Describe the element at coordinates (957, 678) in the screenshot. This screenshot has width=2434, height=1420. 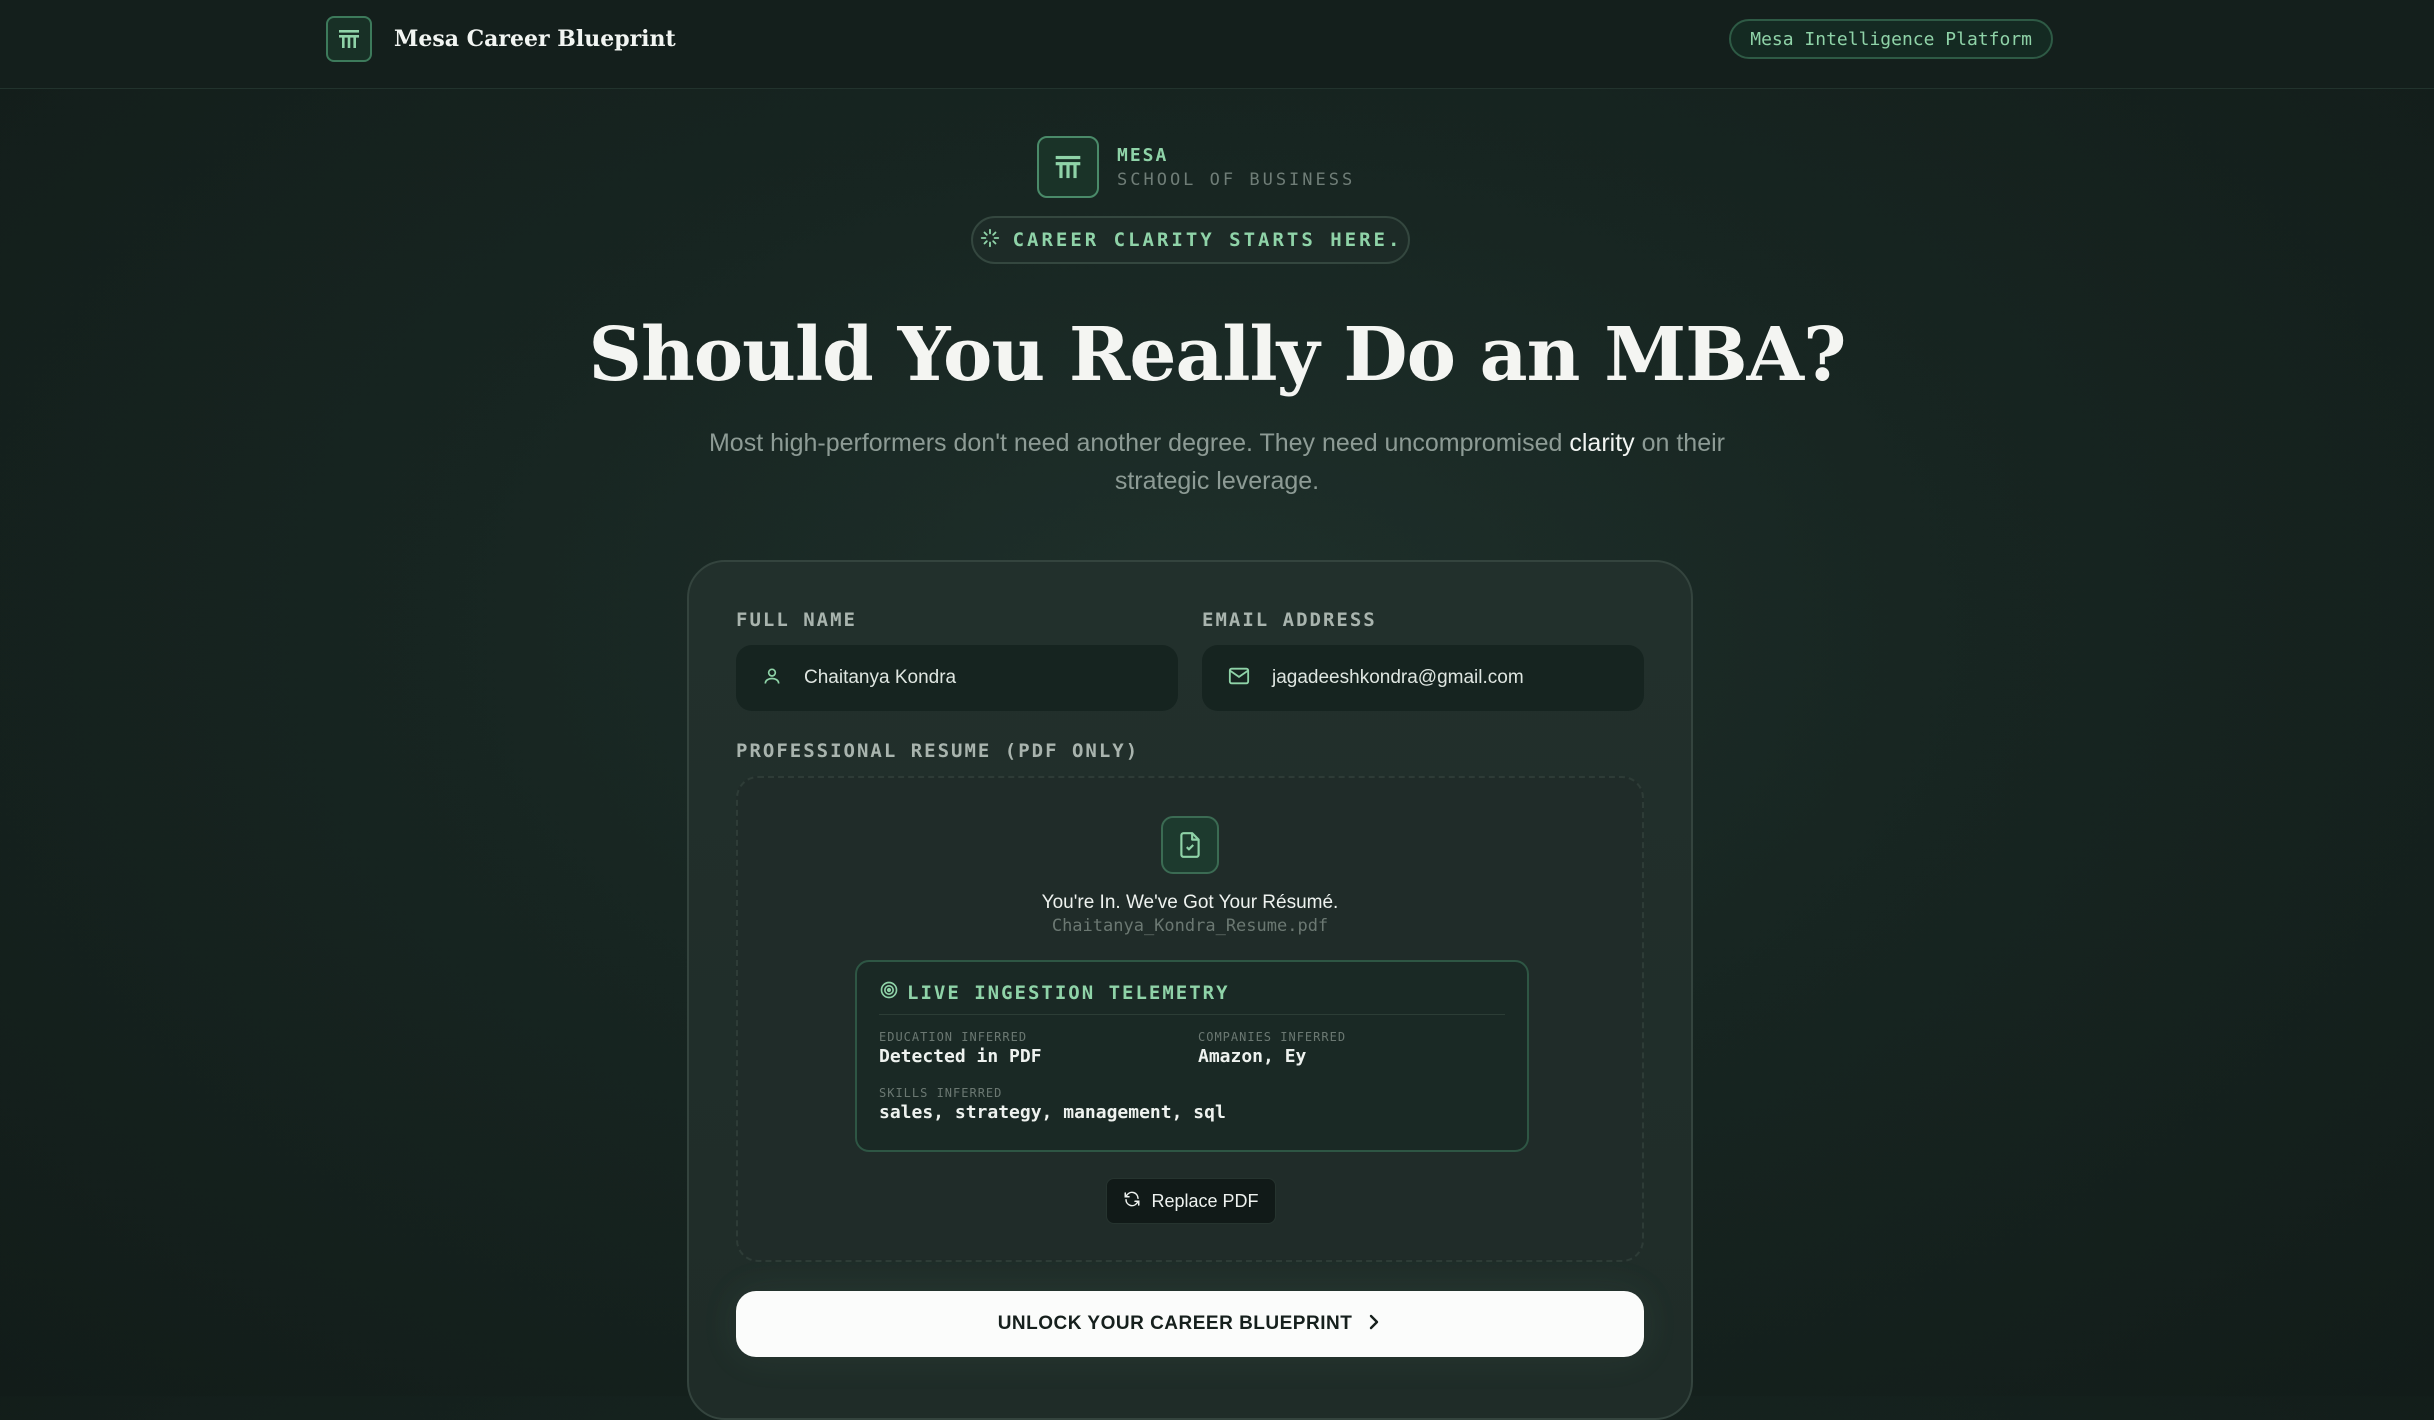
I see `full-name-field: Chaitanya Kondra` at that location.